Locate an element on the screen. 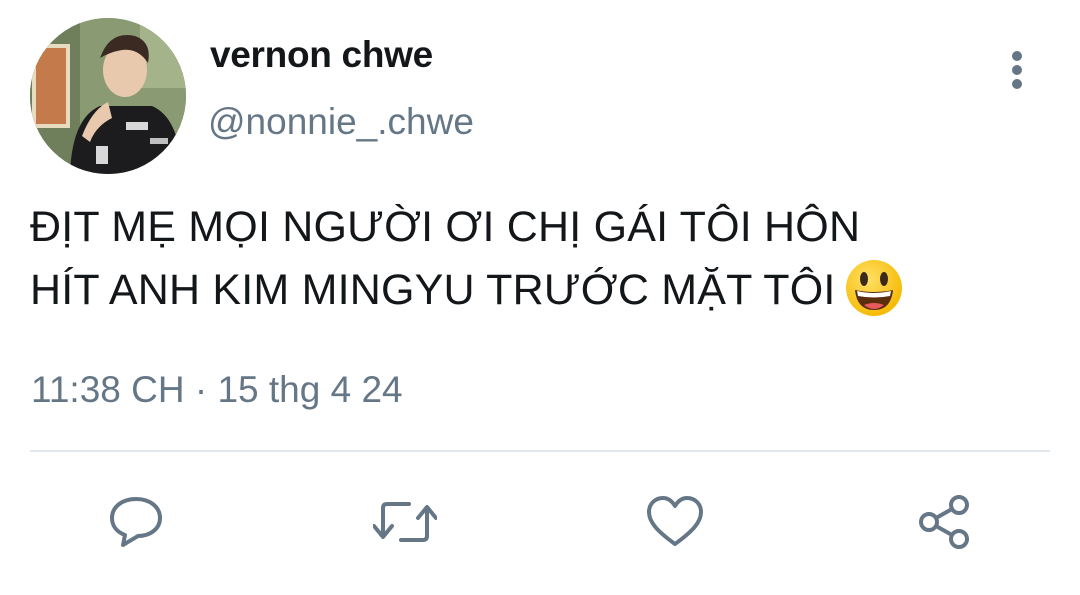 This screenshot has height=595, width=1080. share-icon is located at coordinates (944, 522).